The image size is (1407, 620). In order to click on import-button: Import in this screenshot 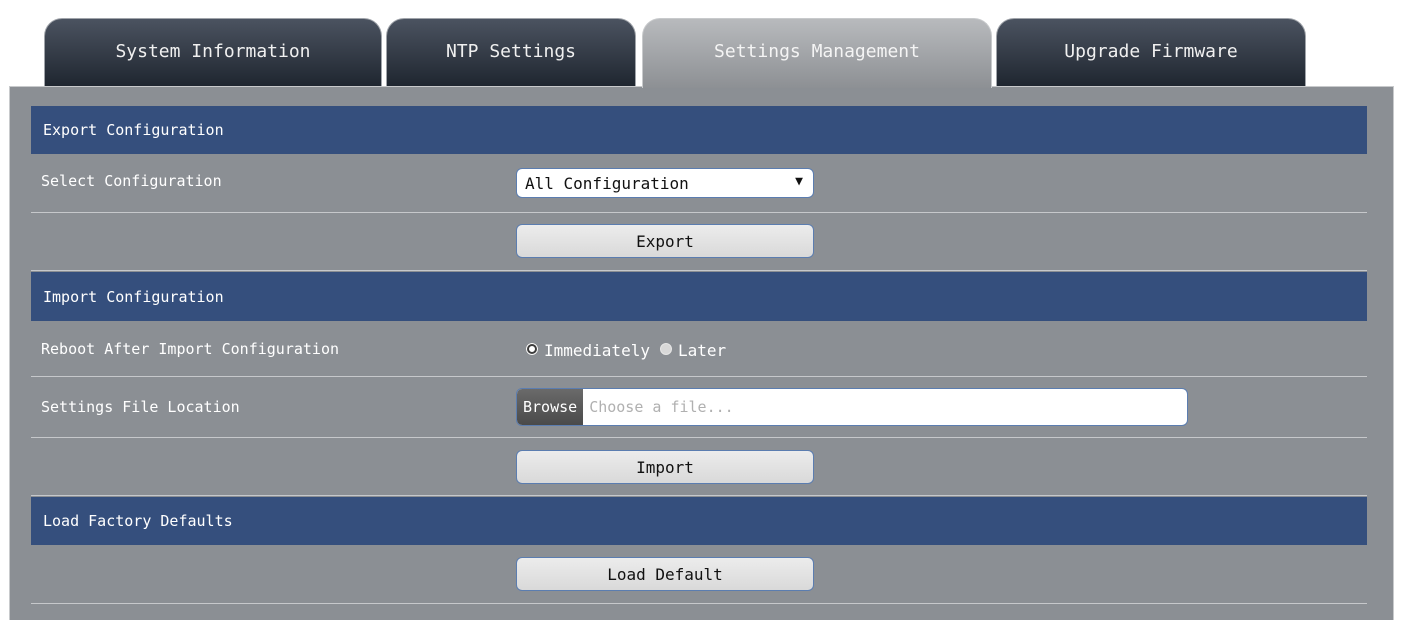, I will do `click(665, 467)`.